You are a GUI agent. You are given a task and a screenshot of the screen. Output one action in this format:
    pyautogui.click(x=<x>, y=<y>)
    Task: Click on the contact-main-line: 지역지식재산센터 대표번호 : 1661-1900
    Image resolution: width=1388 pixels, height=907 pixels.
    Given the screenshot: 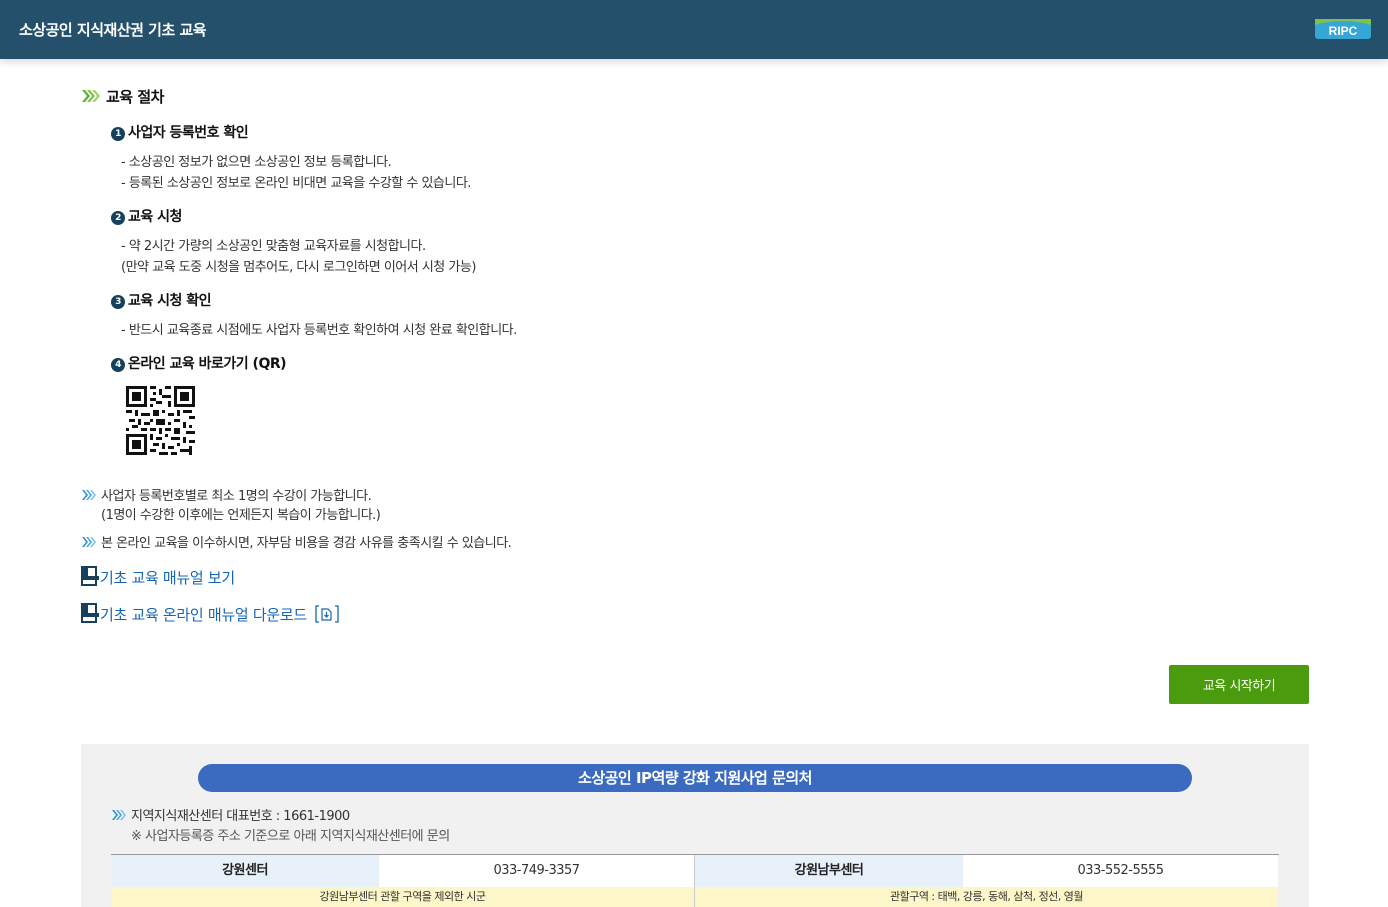 What is the action you would take?
    pyautogui.click(x=230, y=814)
    